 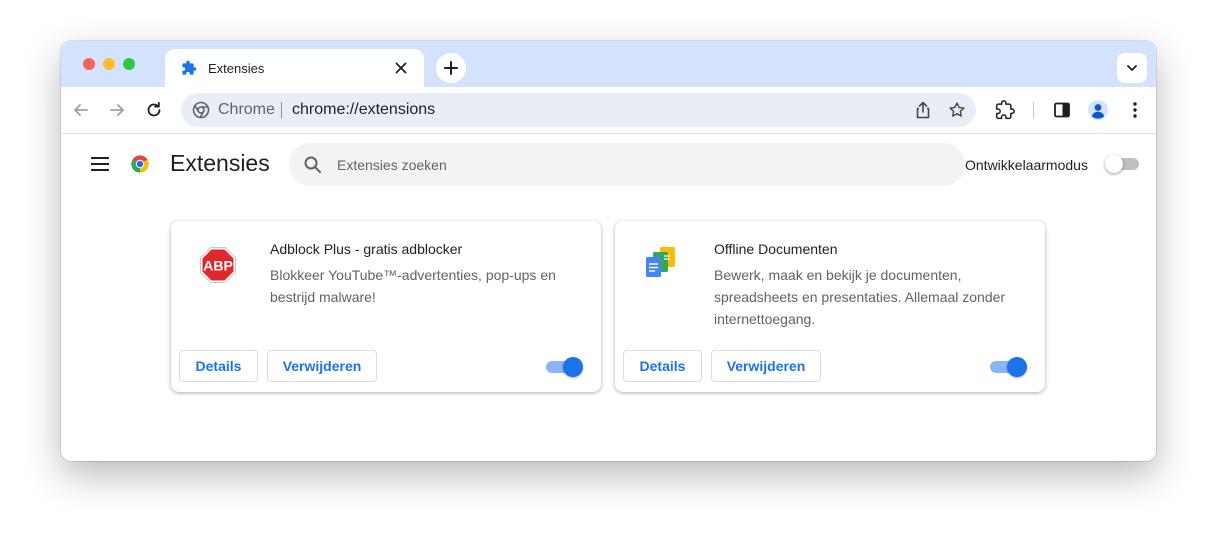 I want to click on profile-button, so click(x=1098, y=110).